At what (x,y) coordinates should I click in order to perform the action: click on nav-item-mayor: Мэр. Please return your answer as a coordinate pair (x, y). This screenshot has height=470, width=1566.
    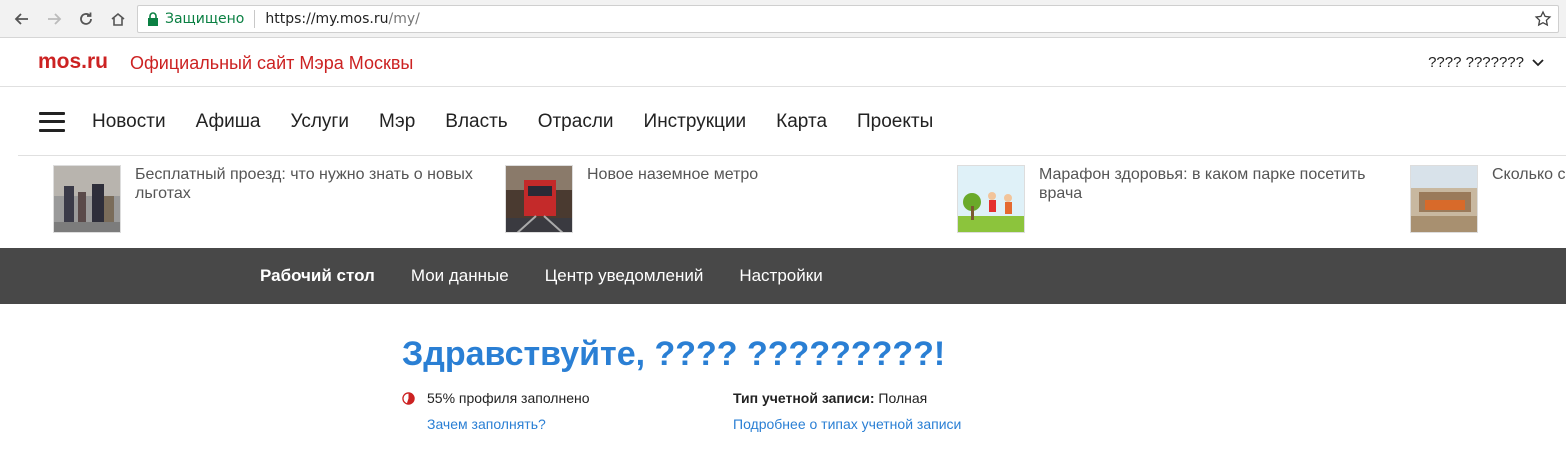
    Looking at the image, I should click on (397, 122).